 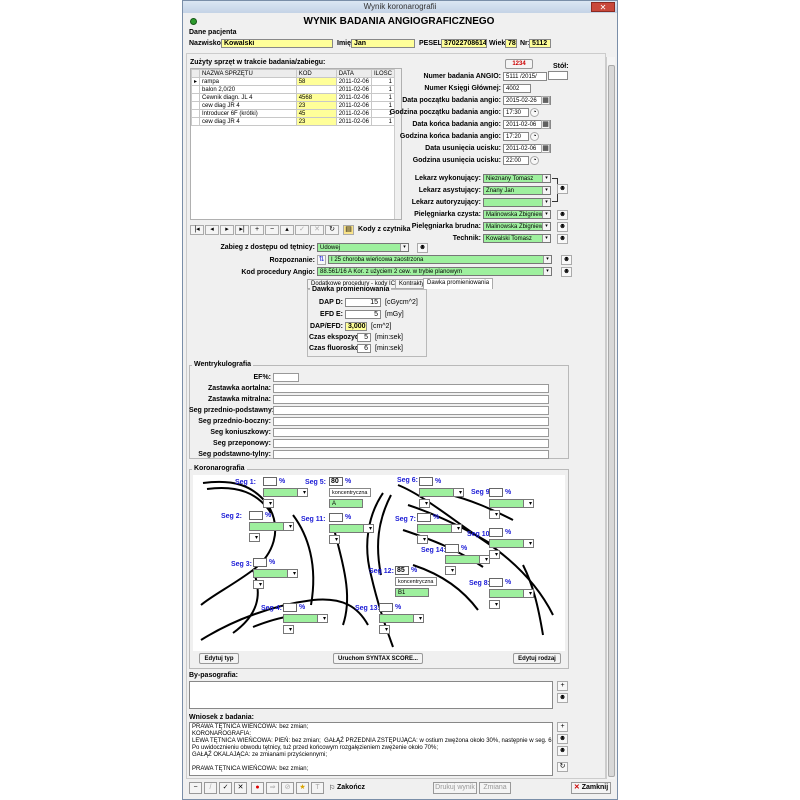 What do you see at coordinates (293, 105) in the screenshot?
I see `table-row: cew diag JR 4 23 2011-02-06 1` at bounding box center [293, 105].